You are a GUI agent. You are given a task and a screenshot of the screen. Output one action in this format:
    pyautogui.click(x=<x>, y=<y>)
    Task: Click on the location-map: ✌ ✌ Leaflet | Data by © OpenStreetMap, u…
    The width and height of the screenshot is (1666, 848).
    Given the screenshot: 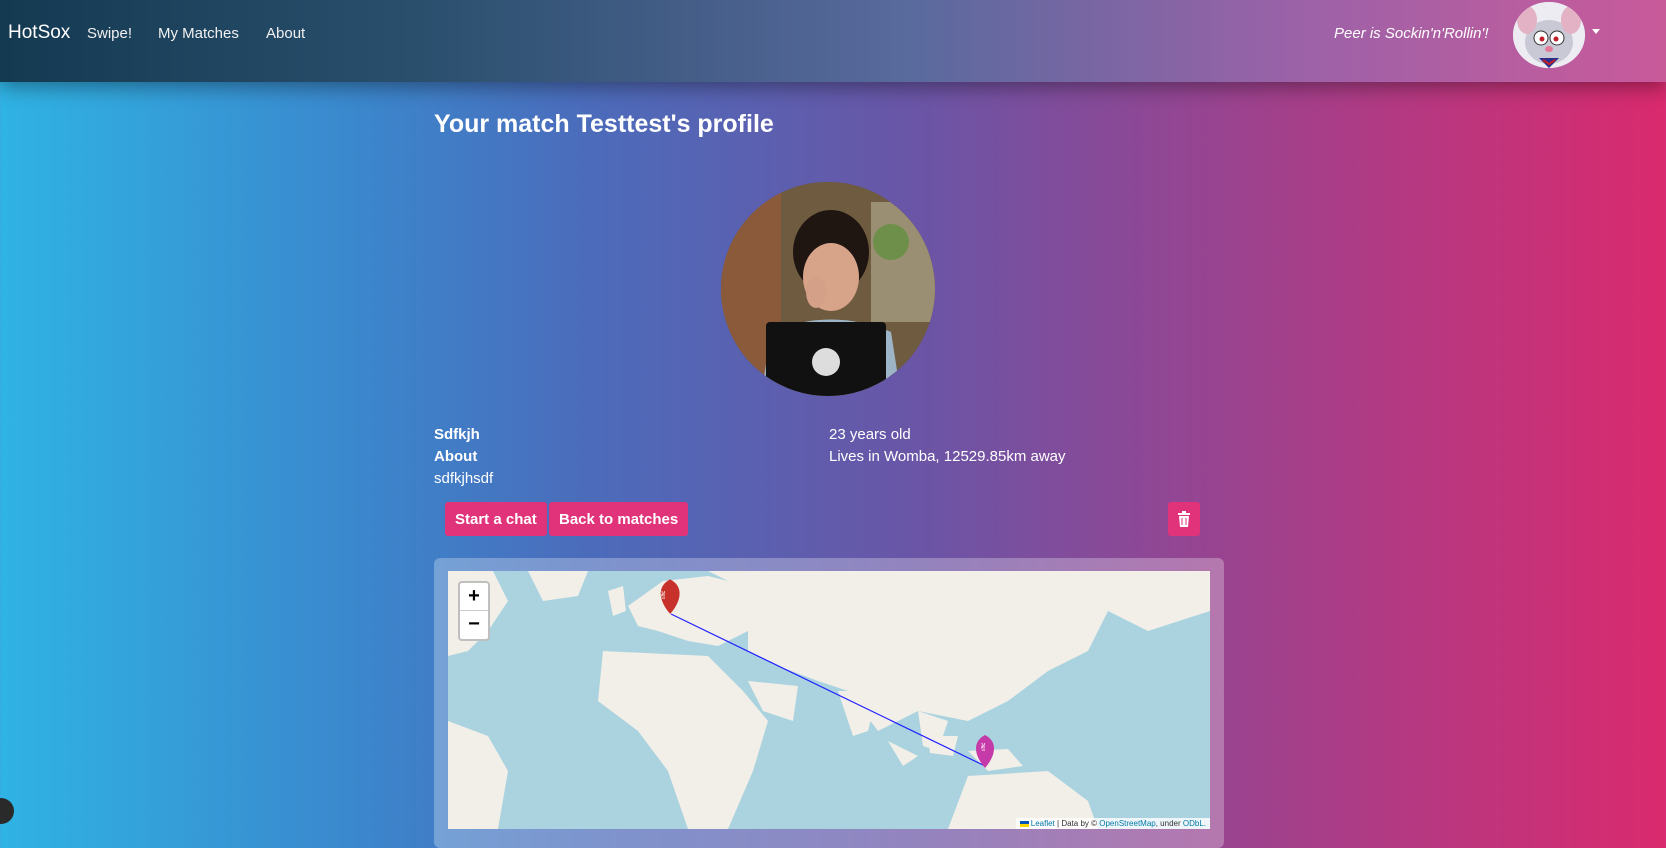 What is the action you would take?
    pyautogui.click(x=829, y=700)
    